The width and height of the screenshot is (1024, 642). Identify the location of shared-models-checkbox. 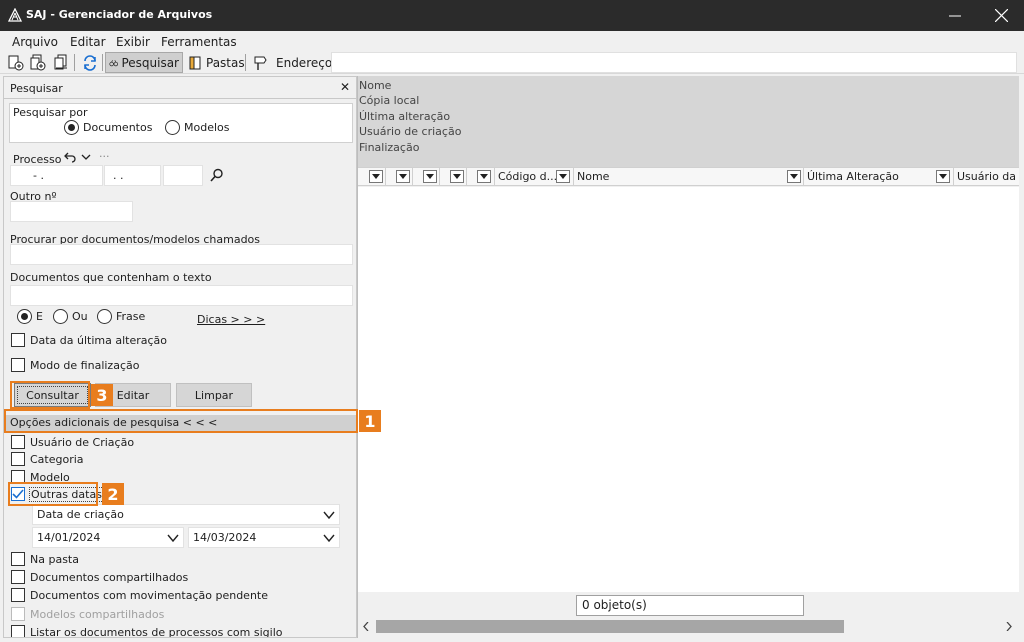
(18, 614).